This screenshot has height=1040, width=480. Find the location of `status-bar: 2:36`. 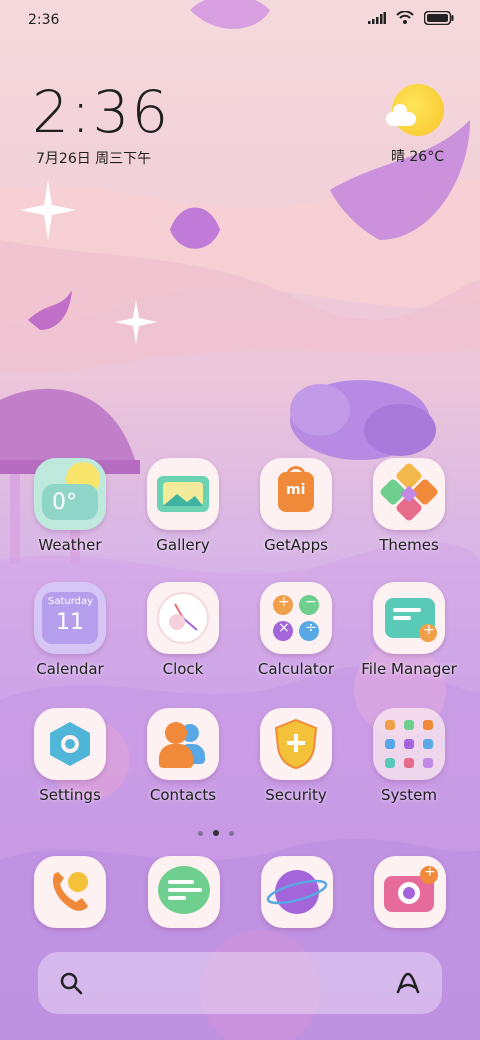

status-bar: 2:36 is located at coordinates (240, 20).